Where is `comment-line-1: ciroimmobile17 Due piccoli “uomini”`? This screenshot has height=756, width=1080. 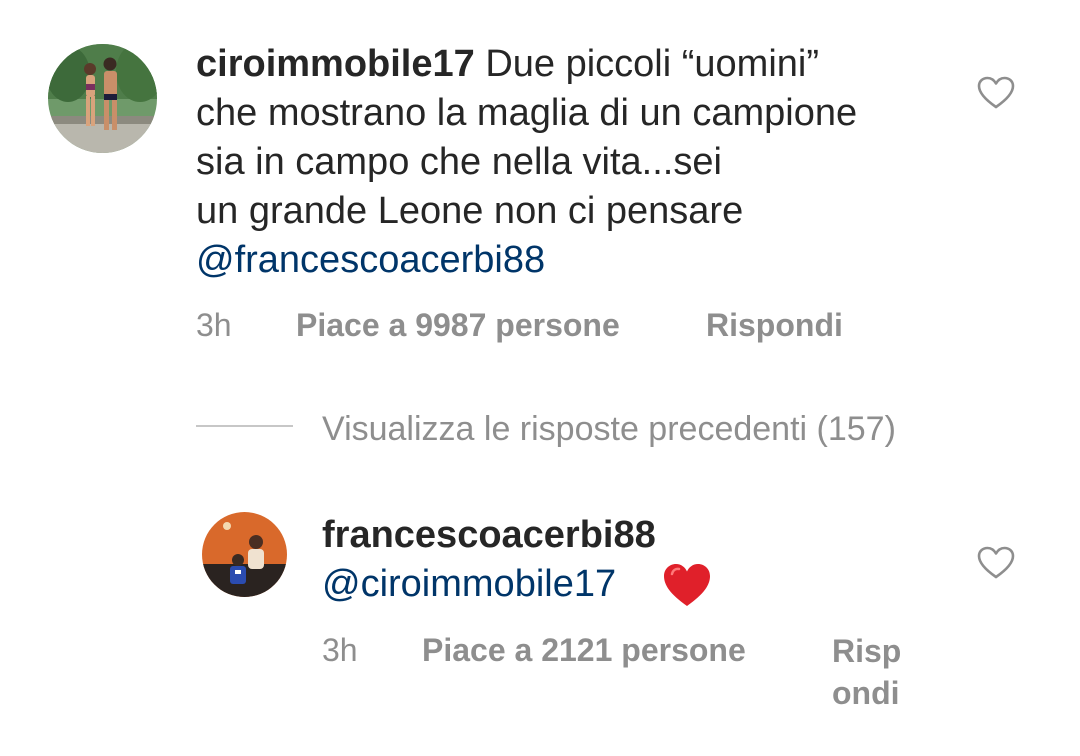 comment-line-1: ciroimmobile17 Due piccoli “uomini” is located at coordinates (576, 64).